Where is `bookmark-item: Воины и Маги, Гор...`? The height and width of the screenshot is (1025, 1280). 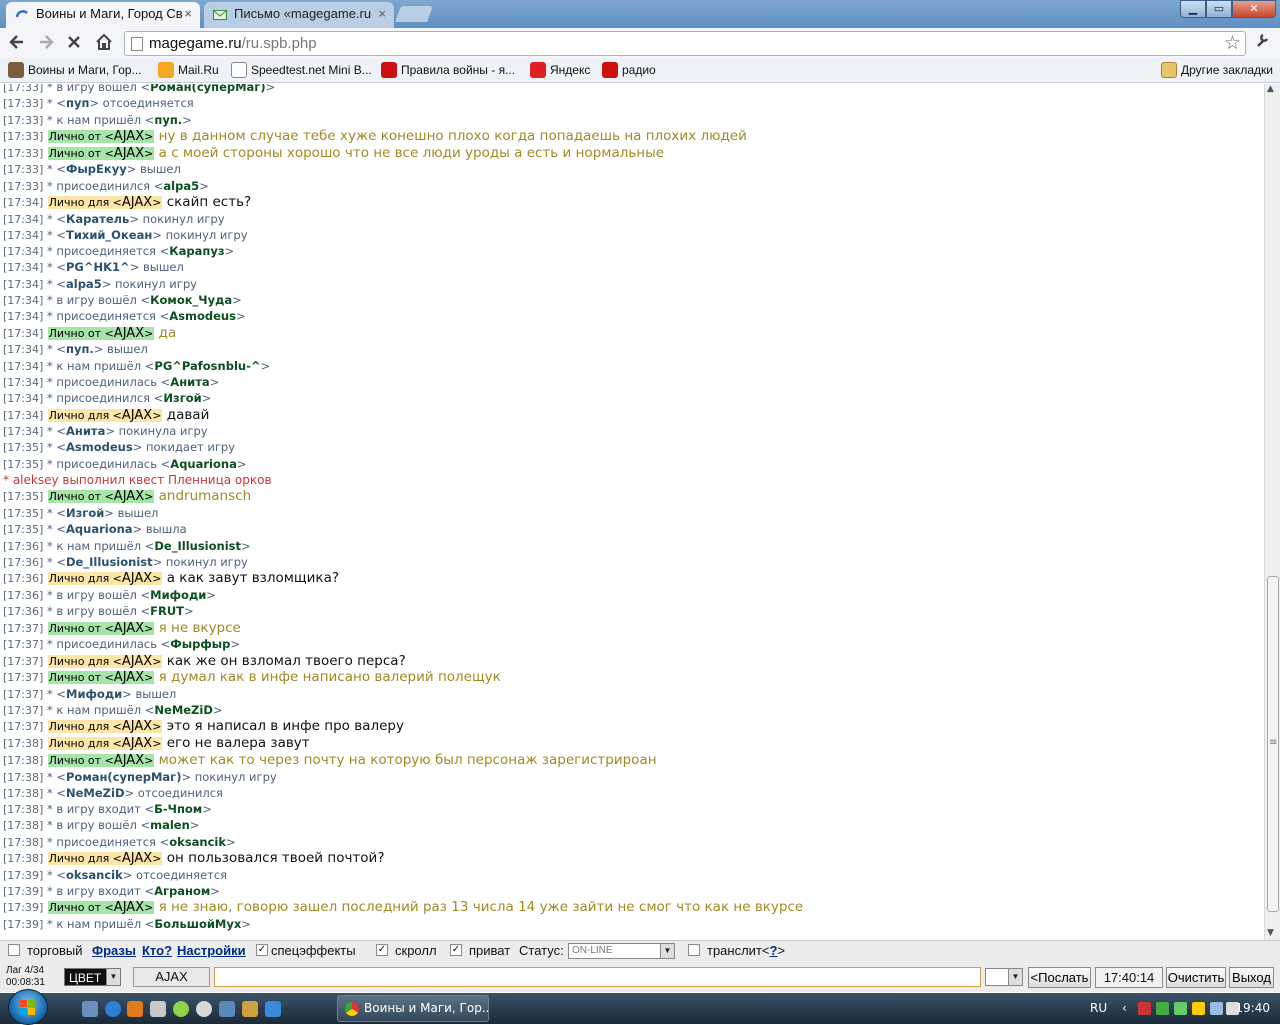
bookmark-item: Воины и Маги, Гор... is located at coordinates (75, 70).